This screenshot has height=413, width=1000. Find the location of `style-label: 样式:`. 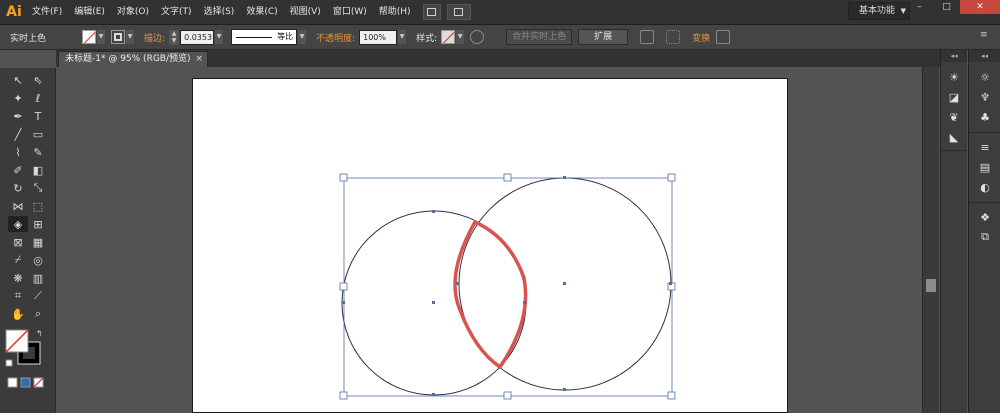

style-label: 样式: is located at coordinates (427, 38).